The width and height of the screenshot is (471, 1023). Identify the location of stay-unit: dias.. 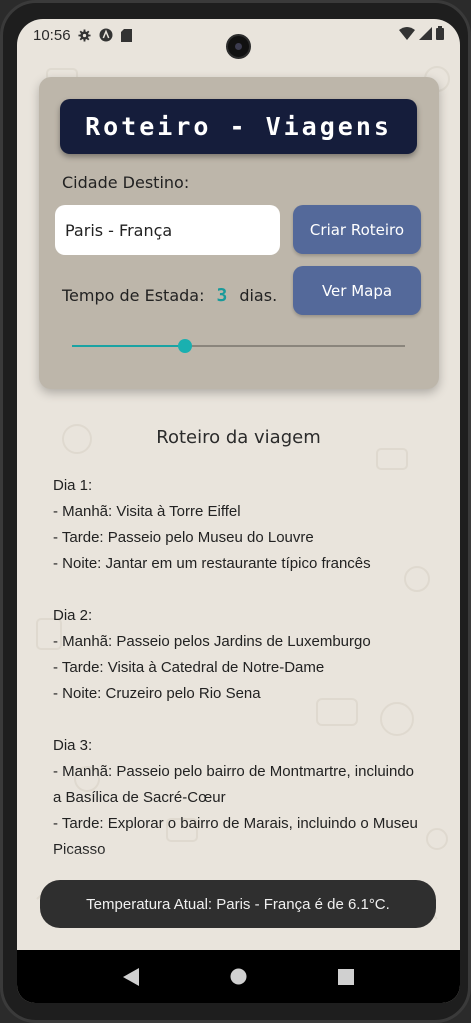
(258, 295).